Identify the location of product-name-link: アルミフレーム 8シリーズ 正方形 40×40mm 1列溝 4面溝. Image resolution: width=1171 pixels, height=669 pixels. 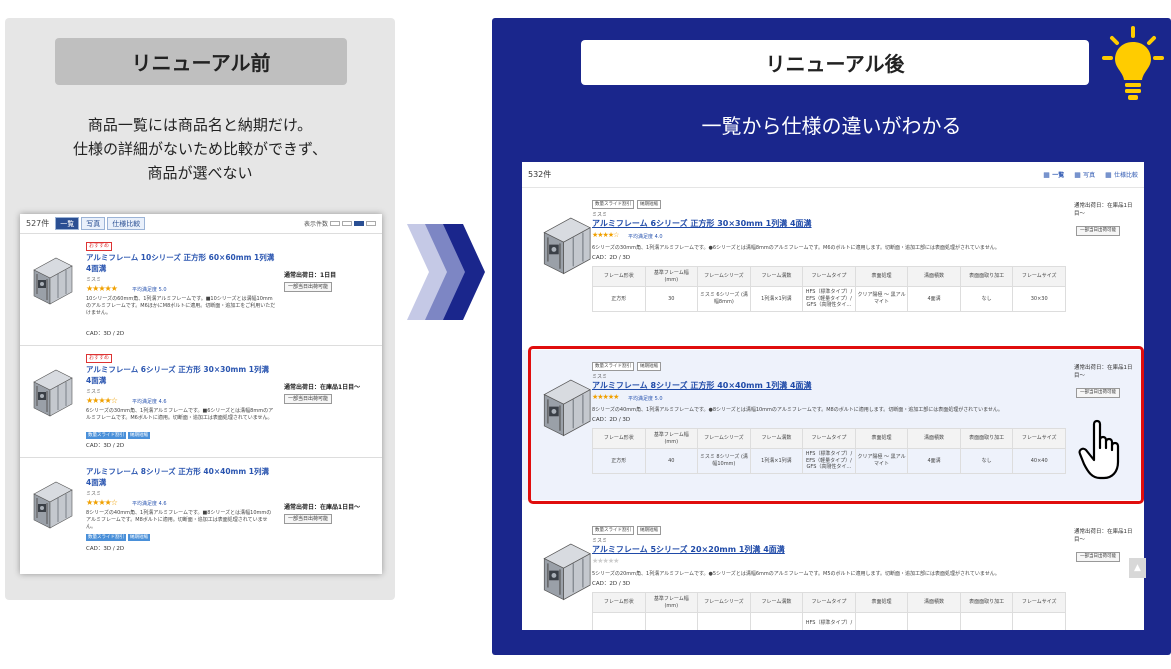
(181, 477).